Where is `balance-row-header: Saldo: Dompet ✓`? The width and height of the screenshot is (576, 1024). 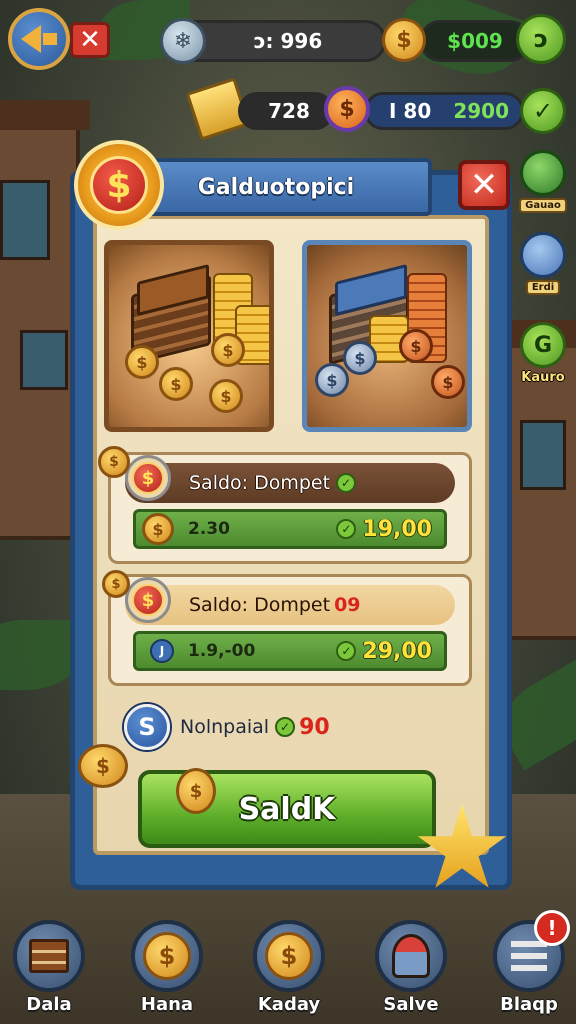
balance-row-header: Saldo: Dompet ✓ is located at coordinates (290, 483).